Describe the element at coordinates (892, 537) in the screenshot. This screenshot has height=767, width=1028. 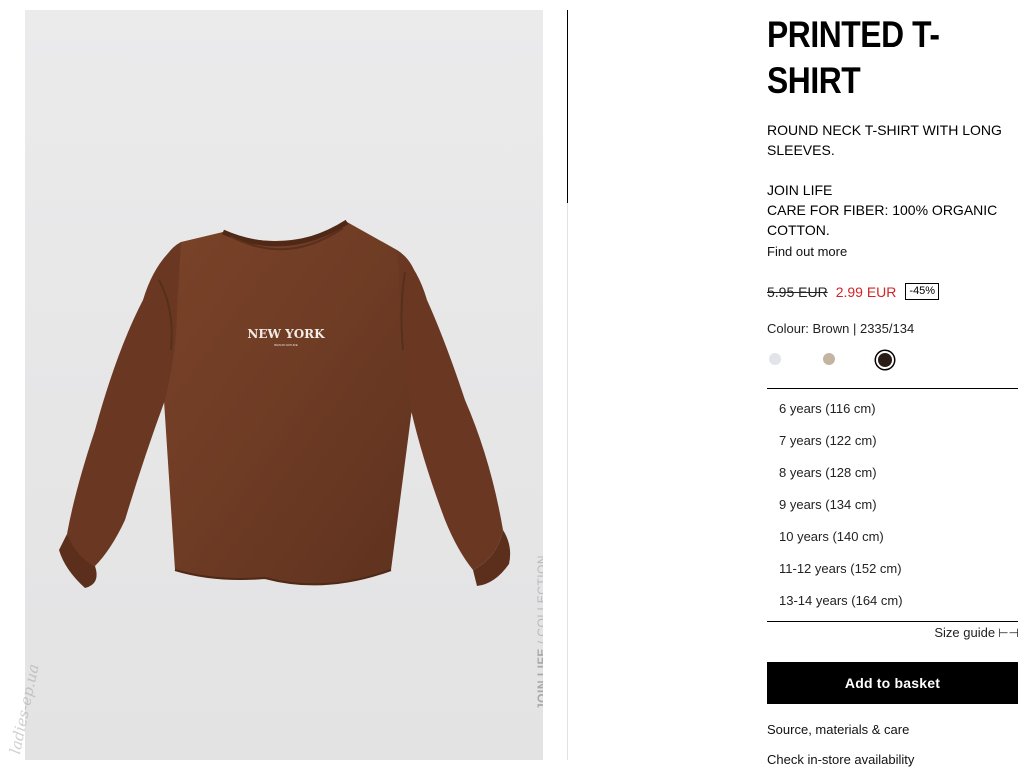
I see `size-option: 10 years (140 cm)` at that location.